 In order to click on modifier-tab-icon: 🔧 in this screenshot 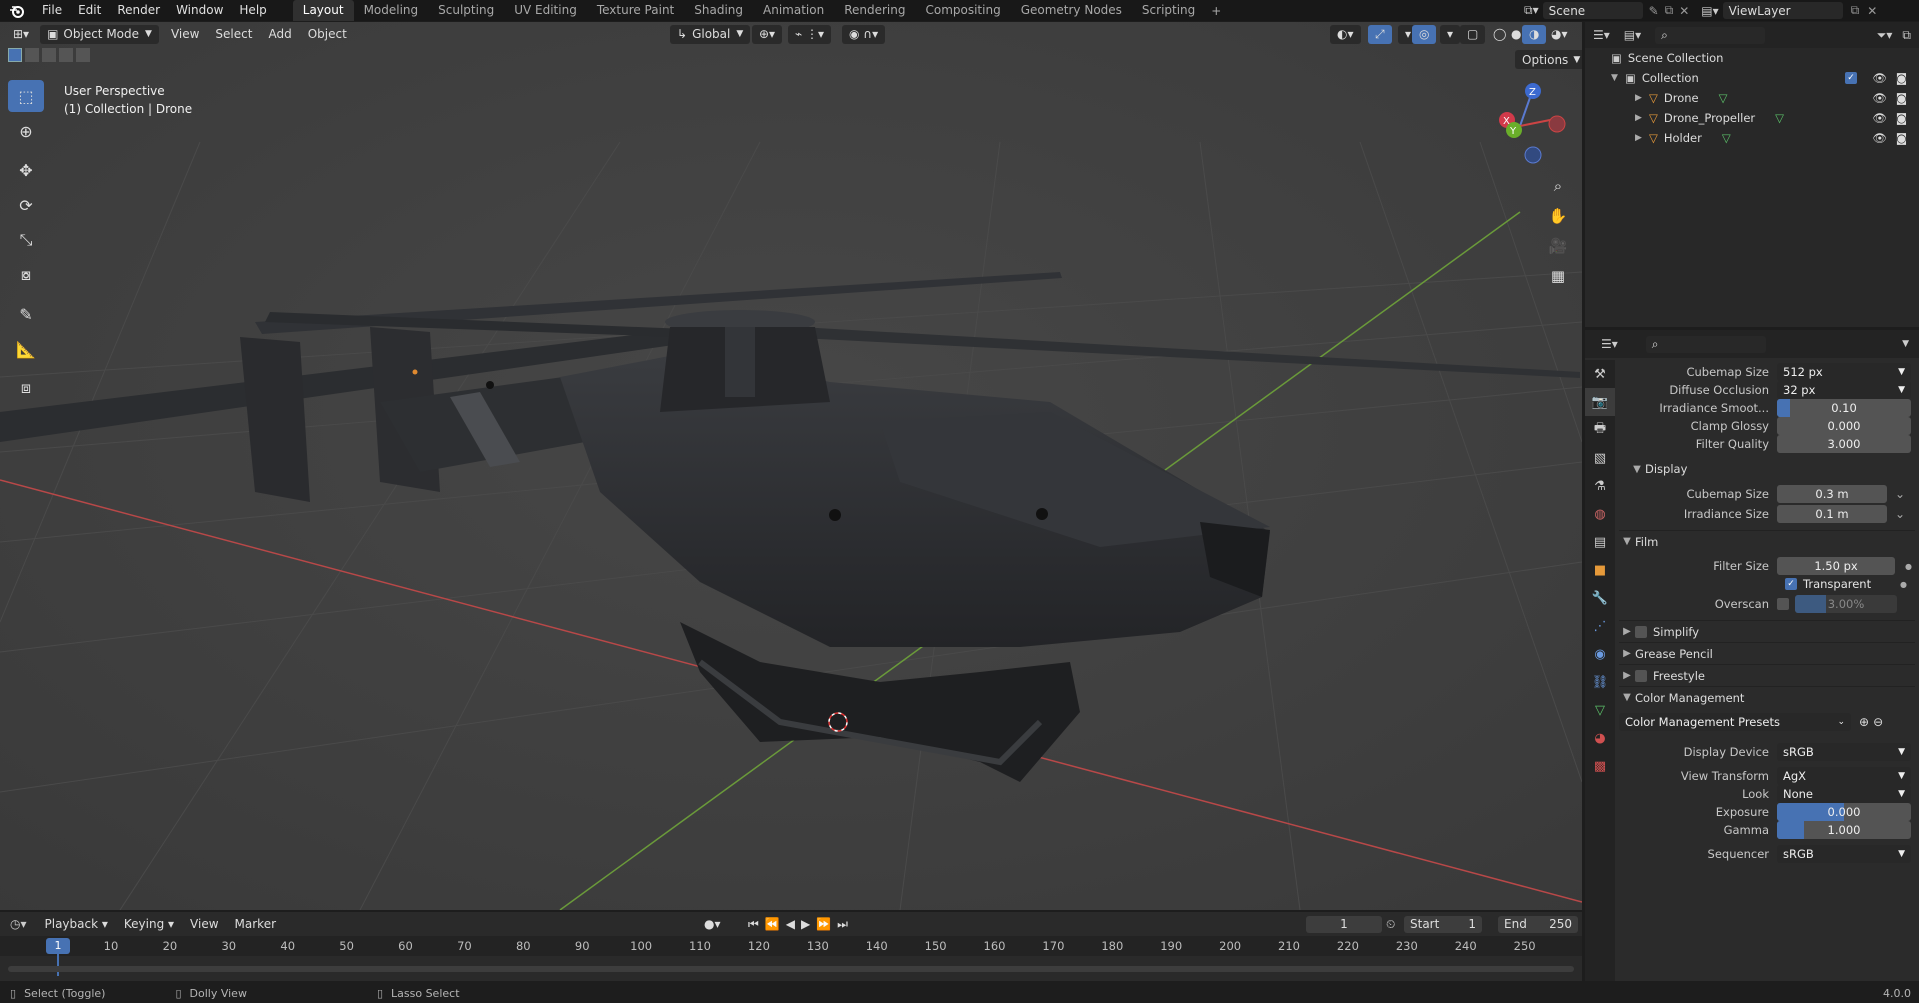, I will do `click(1600, 598)`.